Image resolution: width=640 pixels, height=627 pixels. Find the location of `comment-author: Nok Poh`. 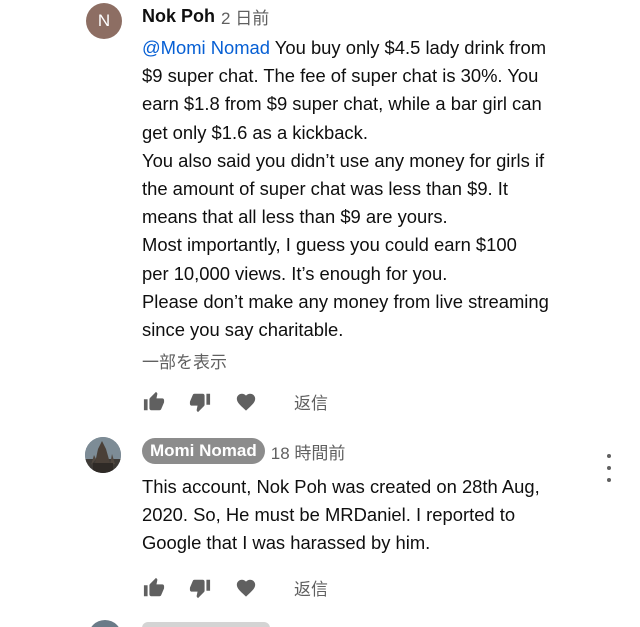

comment-author: Nok Poh is located at coordinates (178, 16).